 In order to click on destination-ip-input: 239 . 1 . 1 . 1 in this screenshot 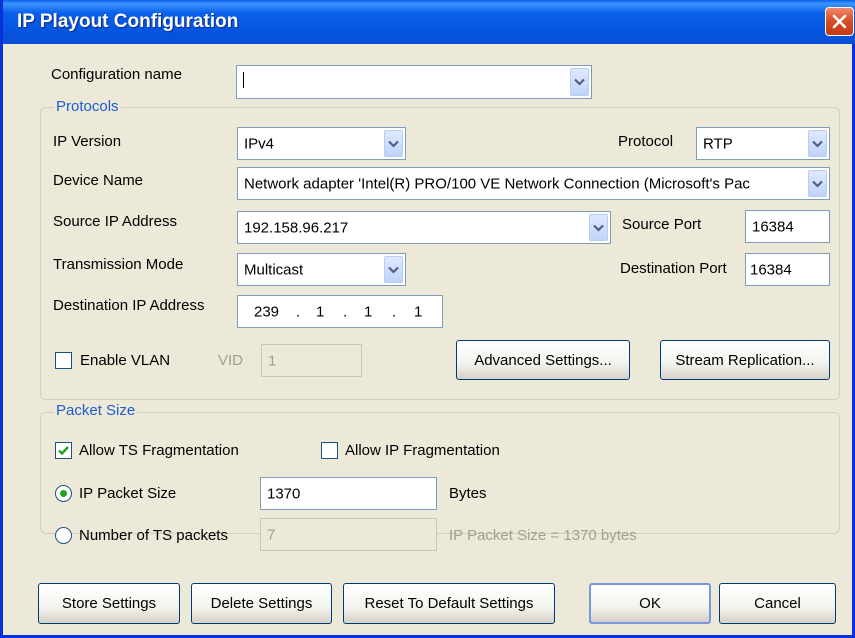, I will do `click(340, 311)`.